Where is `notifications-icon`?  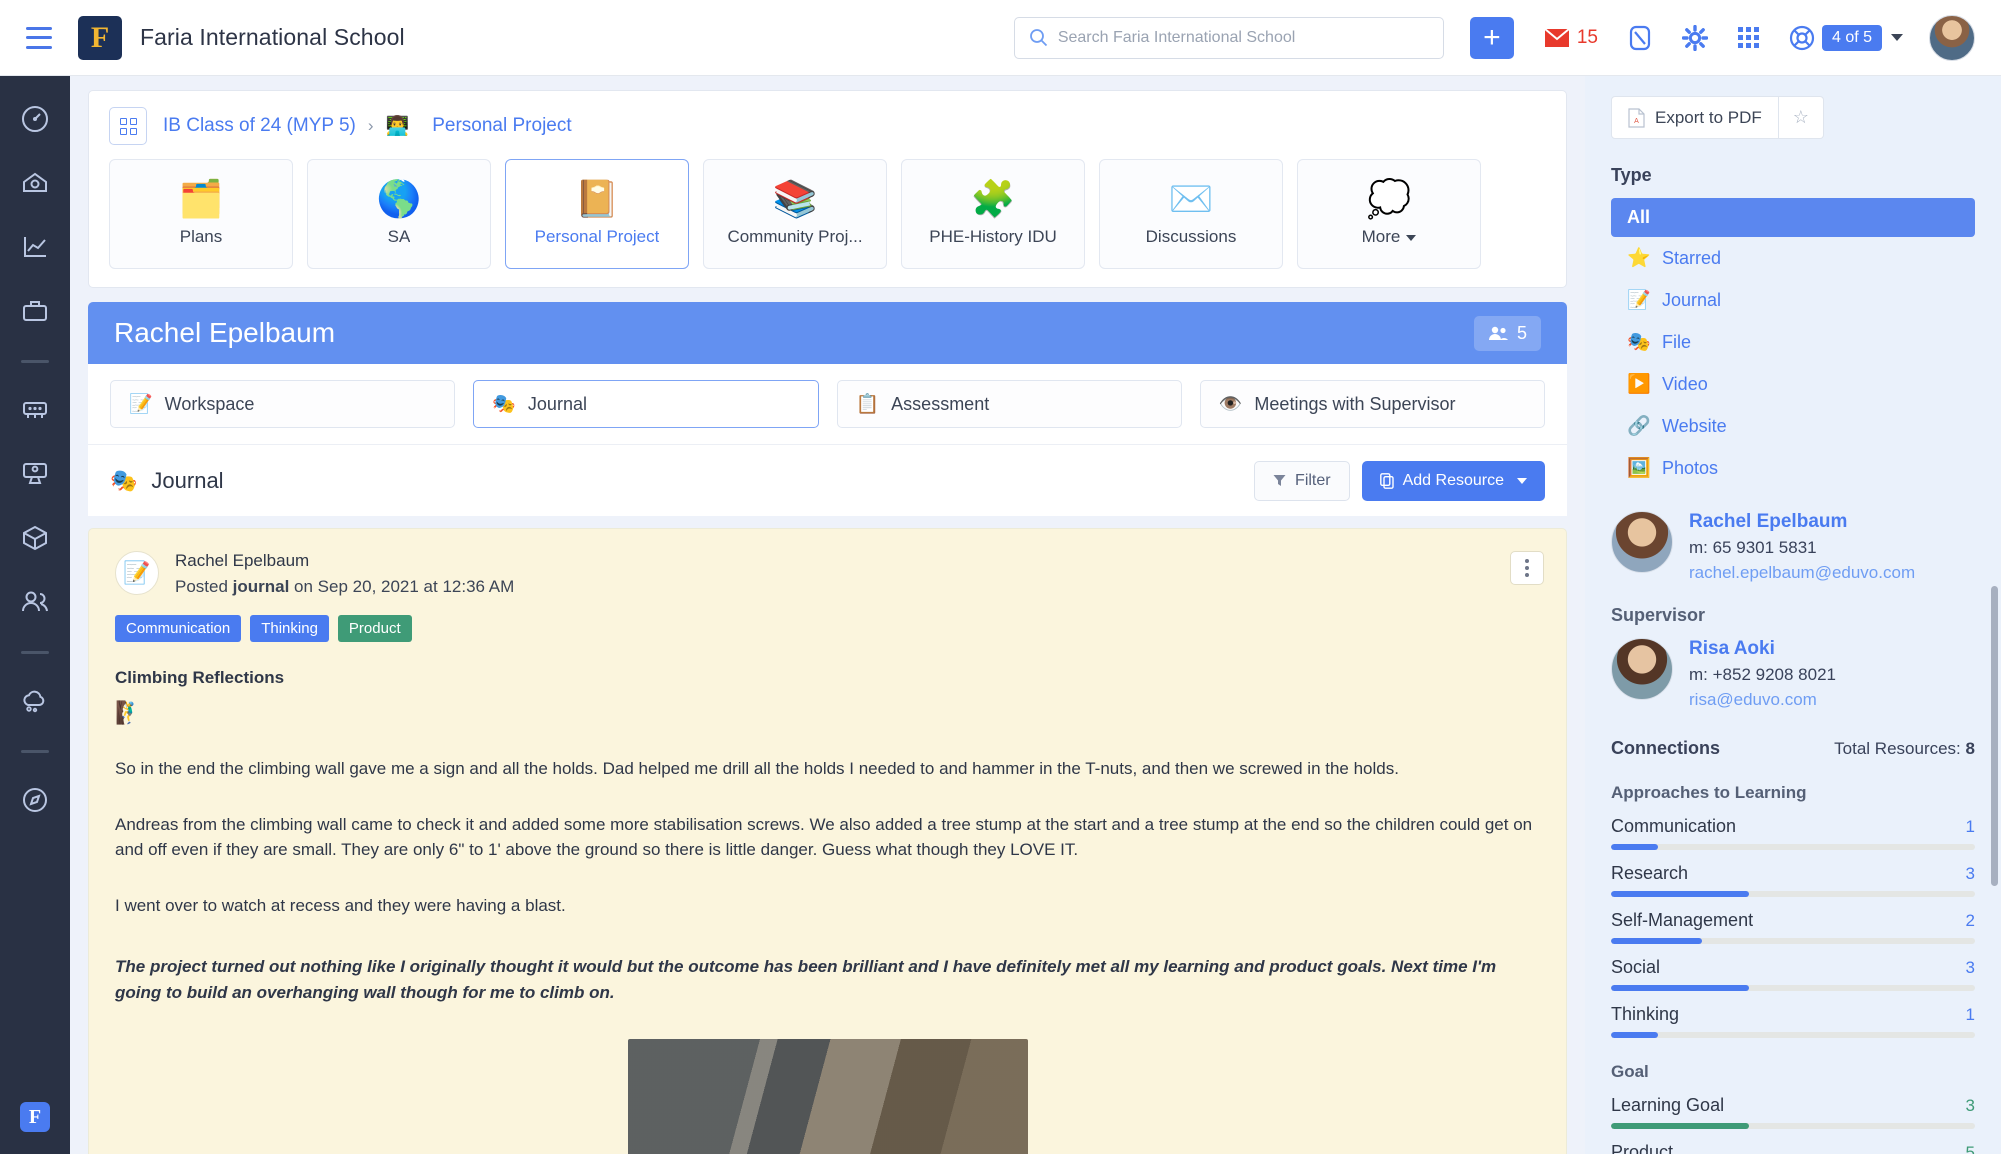 notifications-icon is located at coordinates (1640, 38).